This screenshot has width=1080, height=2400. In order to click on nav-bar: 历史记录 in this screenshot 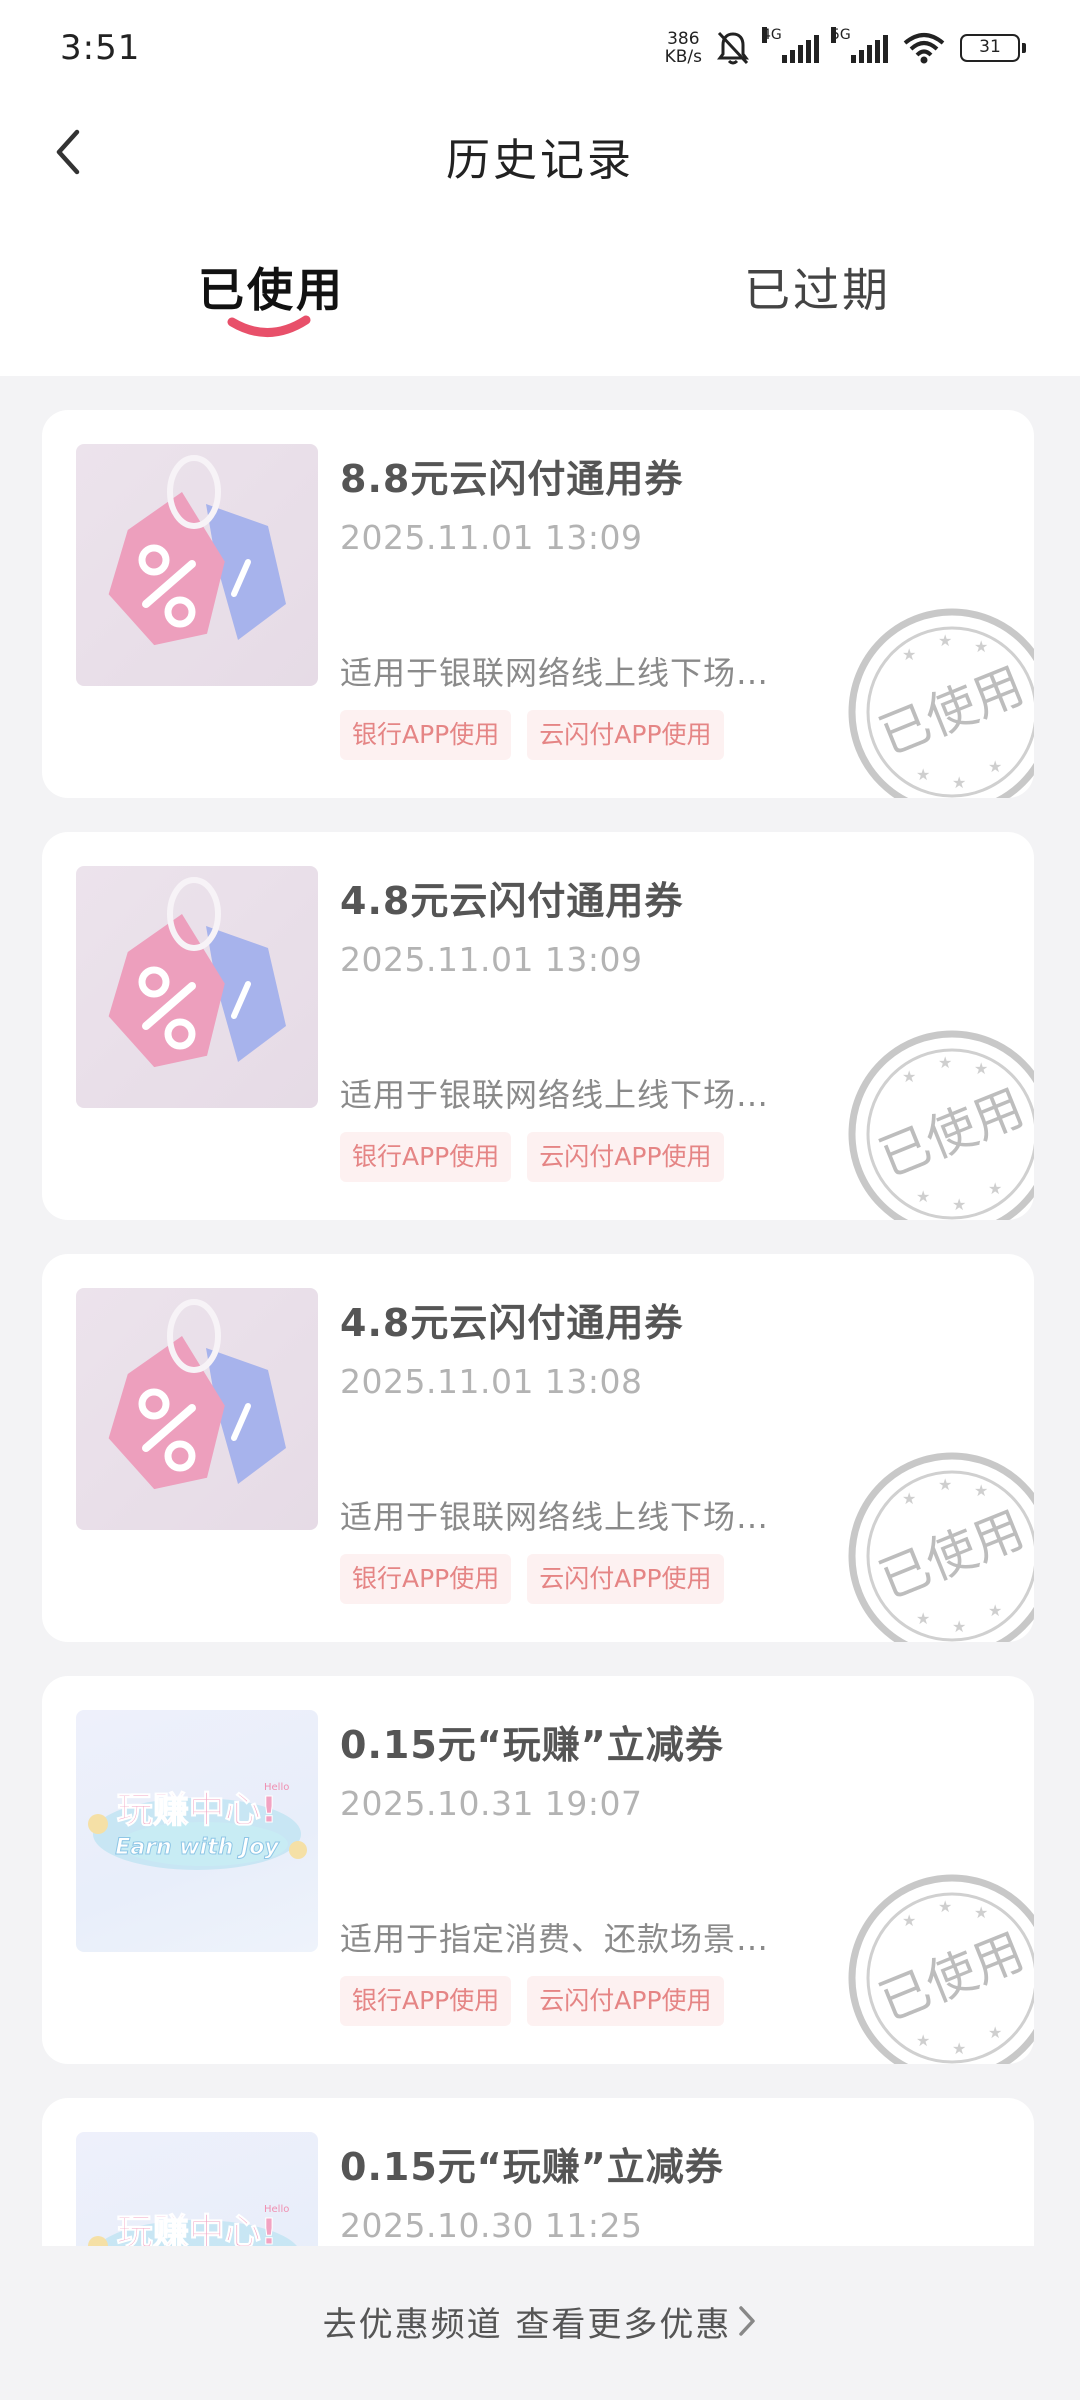, I will do `click(540, 156)`.